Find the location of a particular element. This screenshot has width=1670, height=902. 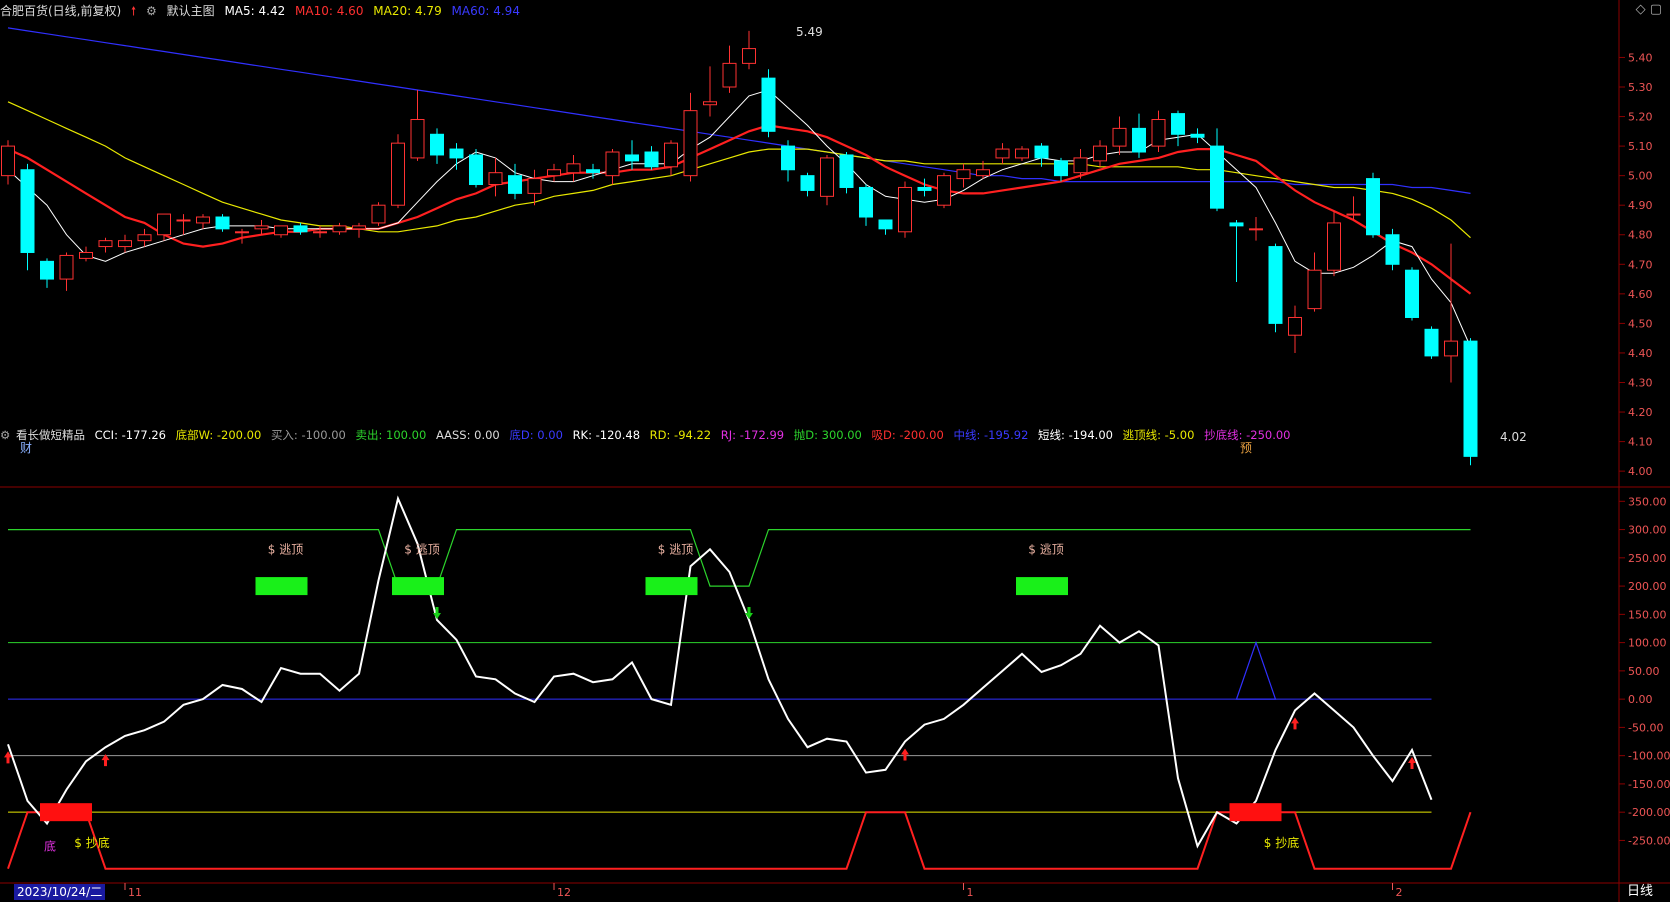

indicator-tick-label: 200.00 is located at coordinates (1647, 586).